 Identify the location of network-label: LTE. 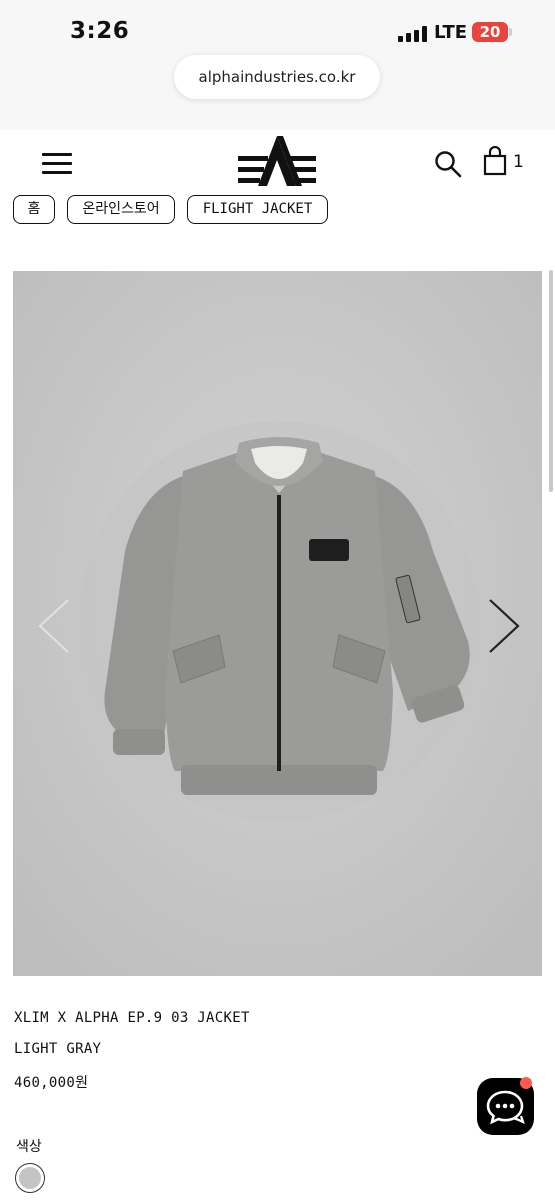
(451, 32).